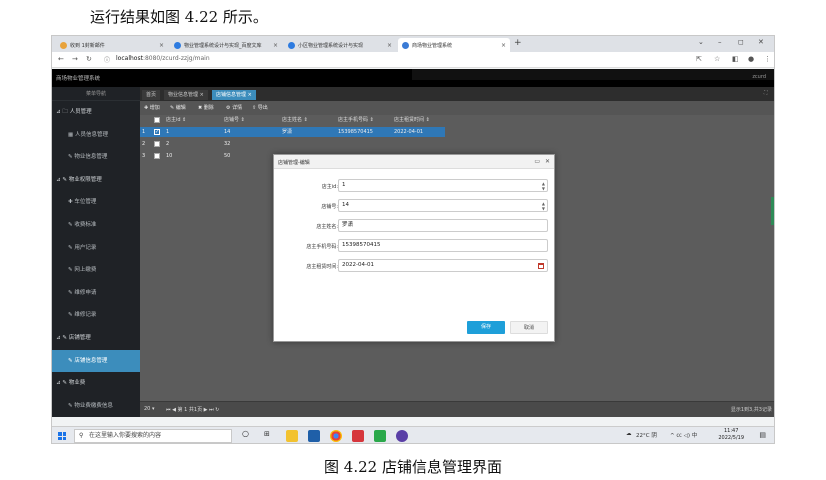 The width and height of the screenshot is (826, 480). I want to click on cortana-icon: ○, so click(245, 433).